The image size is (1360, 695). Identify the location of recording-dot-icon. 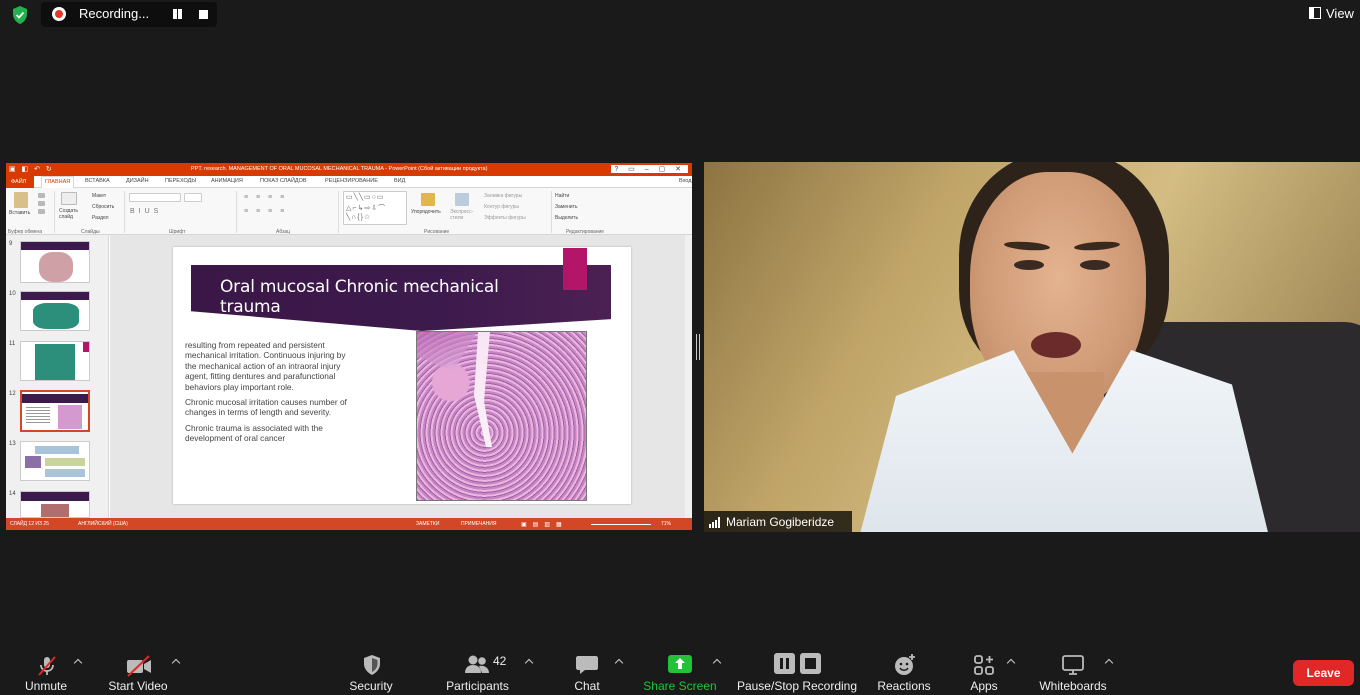
(59, 14).